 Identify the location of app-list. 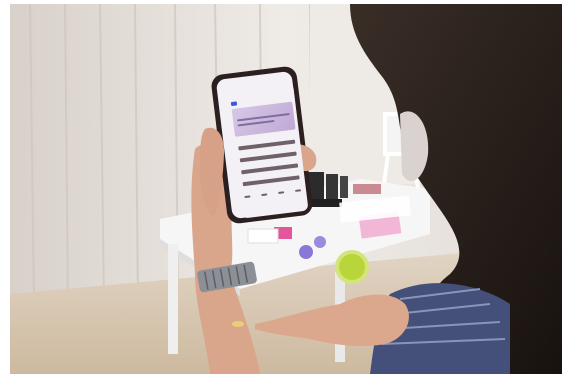
(269, 163).